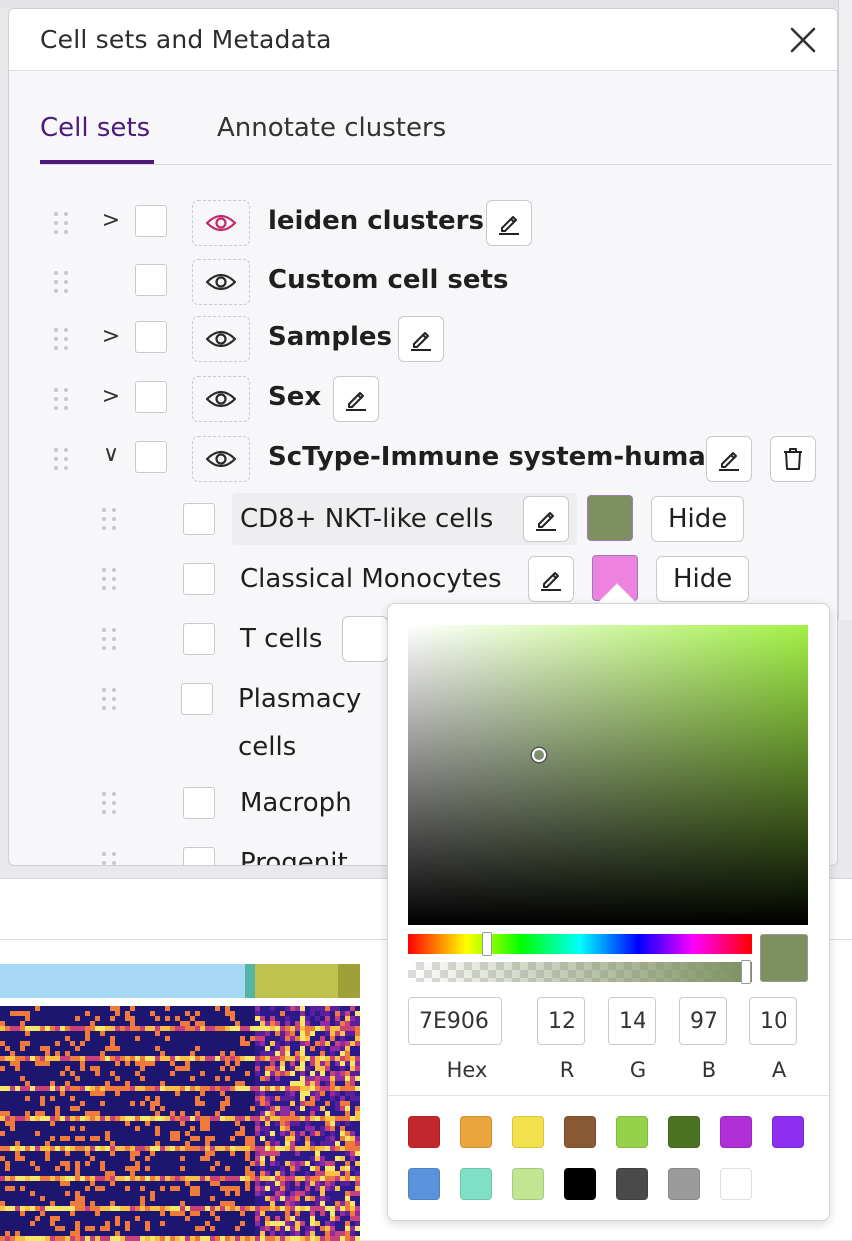  Describe the element at coordinates (296, 981) in the screenshot. I see `cluster-bar-segment` at that location.